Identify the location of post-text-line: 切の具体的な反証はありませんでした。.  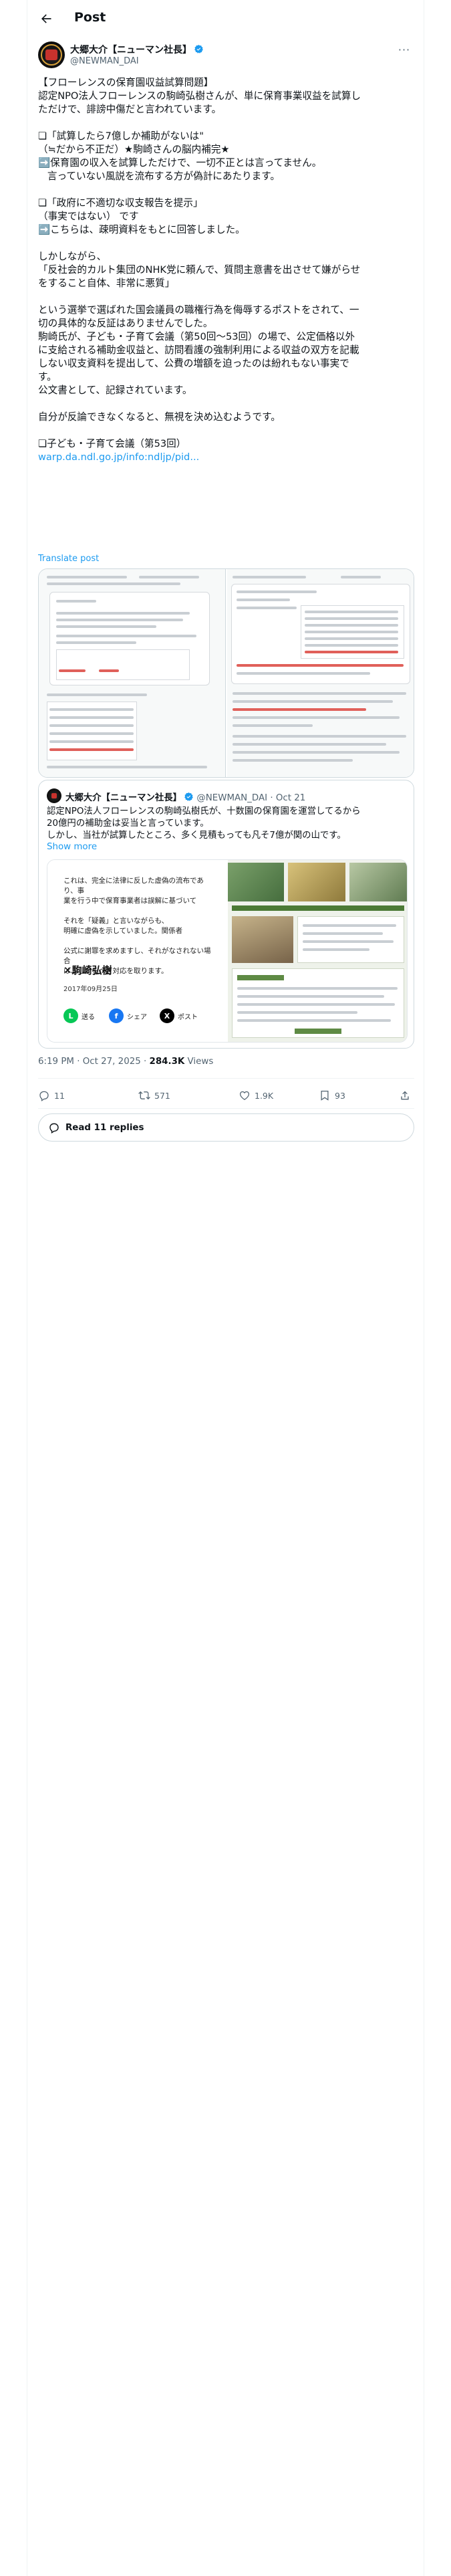
(125, 323).